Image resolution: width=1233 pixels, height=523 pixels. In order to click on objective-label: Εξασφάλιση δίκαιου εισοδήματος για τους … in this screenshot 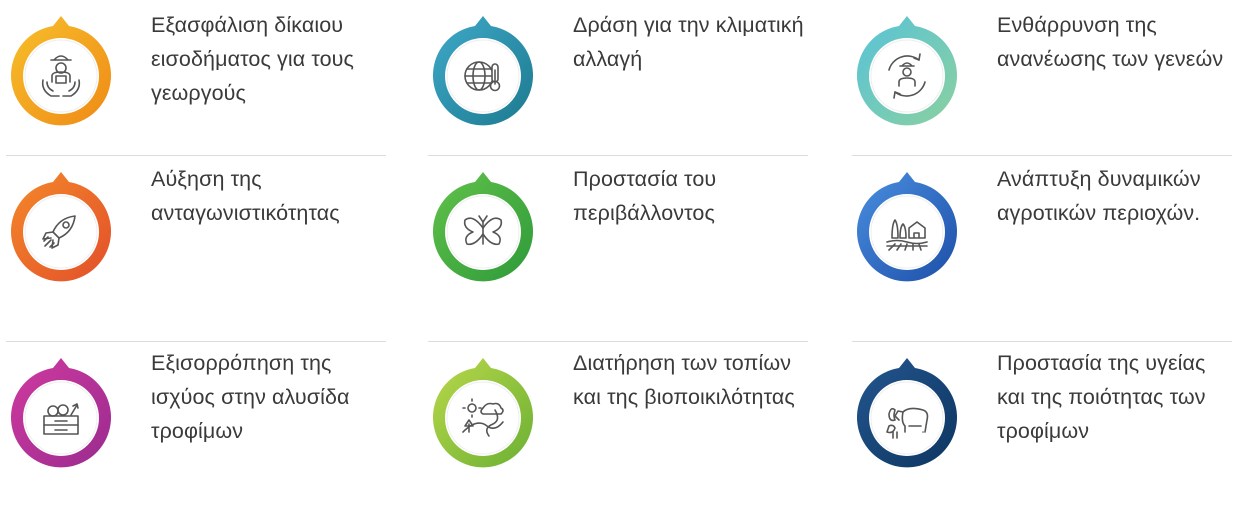, I will do `click(253, 59)`.